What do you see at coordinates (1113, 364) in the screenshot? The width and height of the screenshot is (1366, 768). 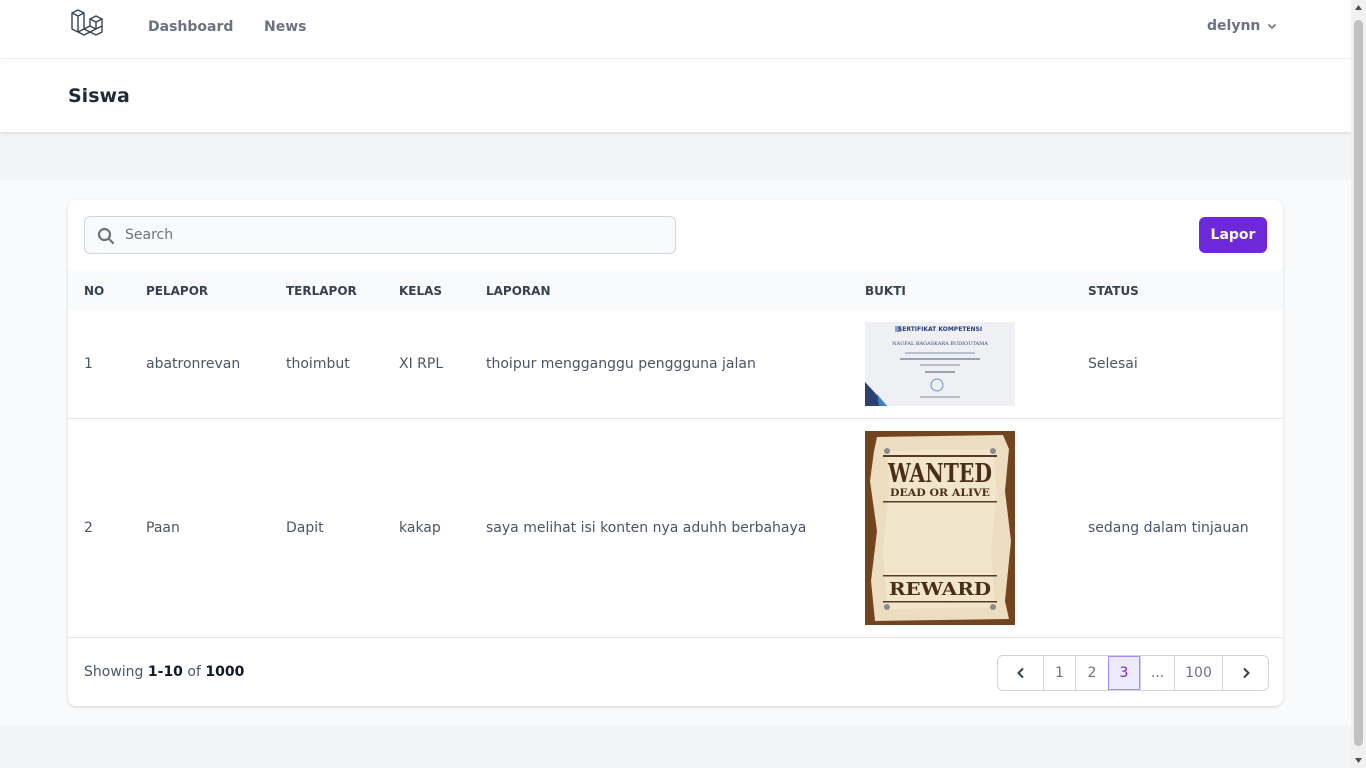 I see `cell-status: Selesai` at bounding box center [1113, 364].